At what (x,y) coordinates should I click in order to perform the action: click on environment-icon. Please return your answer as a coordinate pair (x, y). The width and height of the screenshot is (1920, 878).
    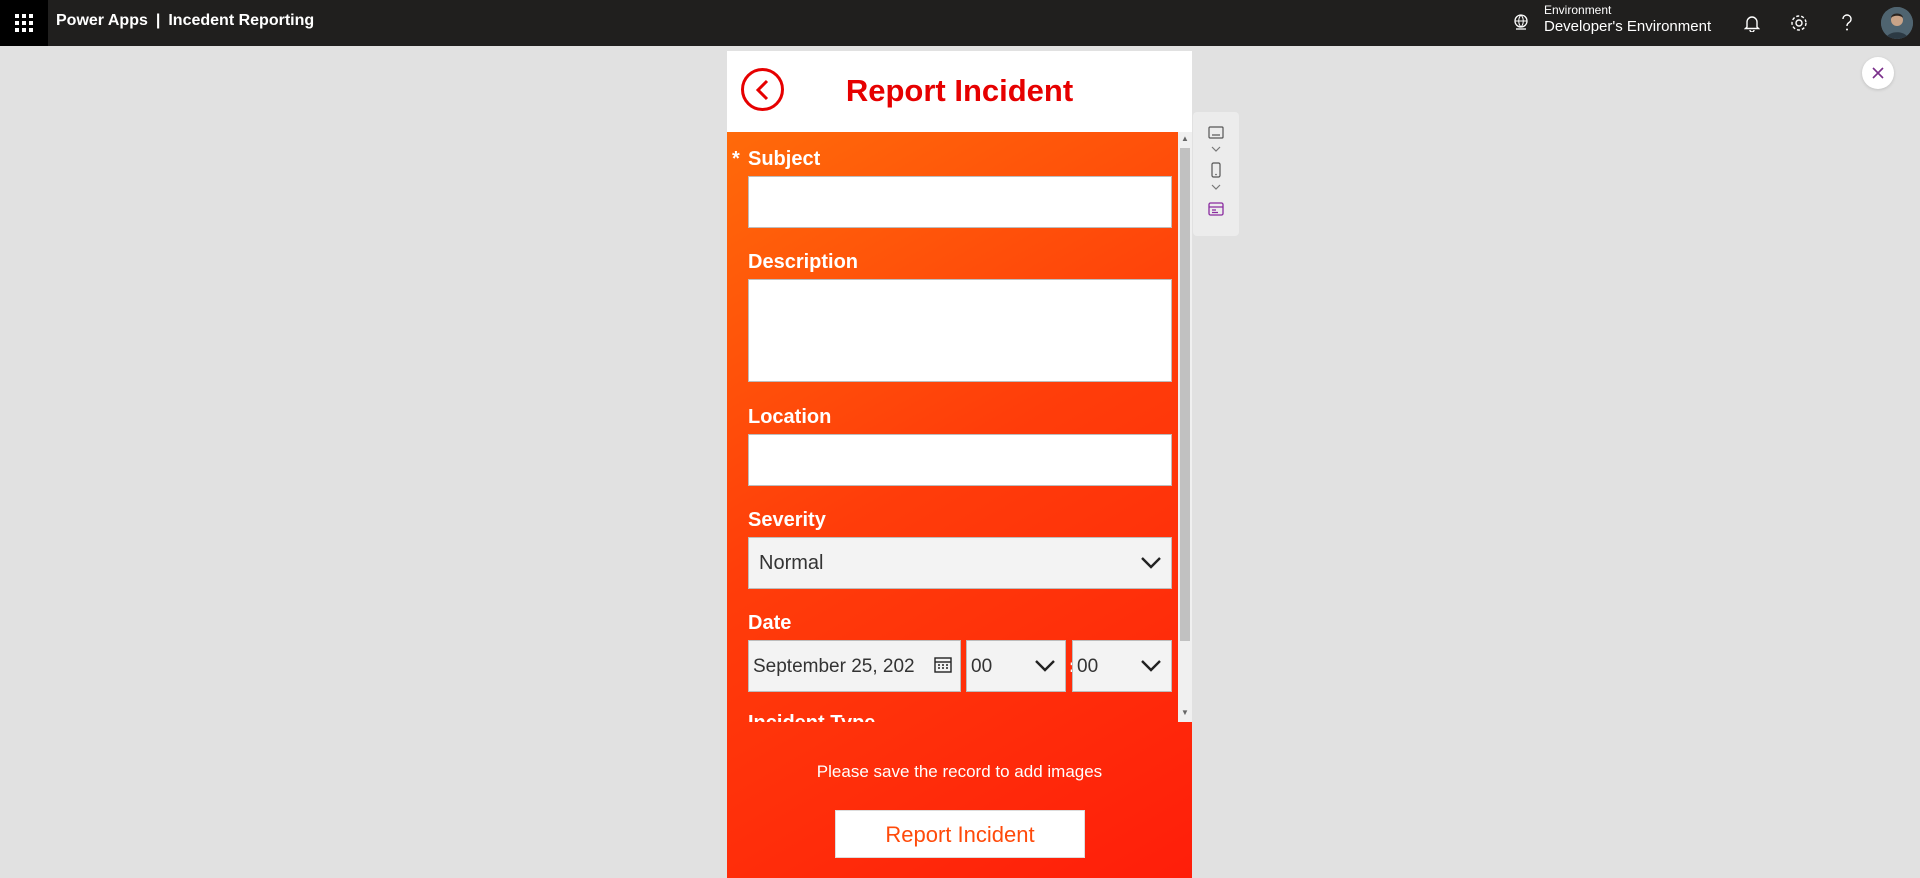
    Looking at the image, I should click on (1521, 22).